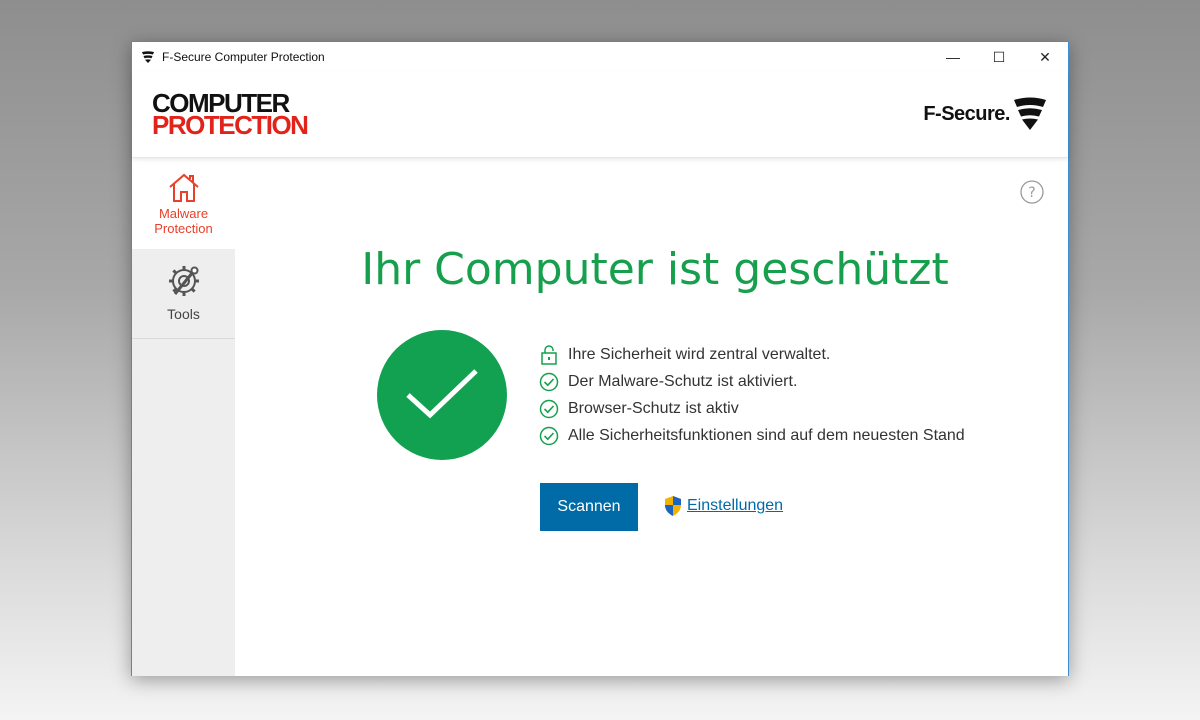  What do you see at coordinates (966, 113) in the screenshot?
I see `vendor-name: F-Secure.` at bounding box center [966, 113].